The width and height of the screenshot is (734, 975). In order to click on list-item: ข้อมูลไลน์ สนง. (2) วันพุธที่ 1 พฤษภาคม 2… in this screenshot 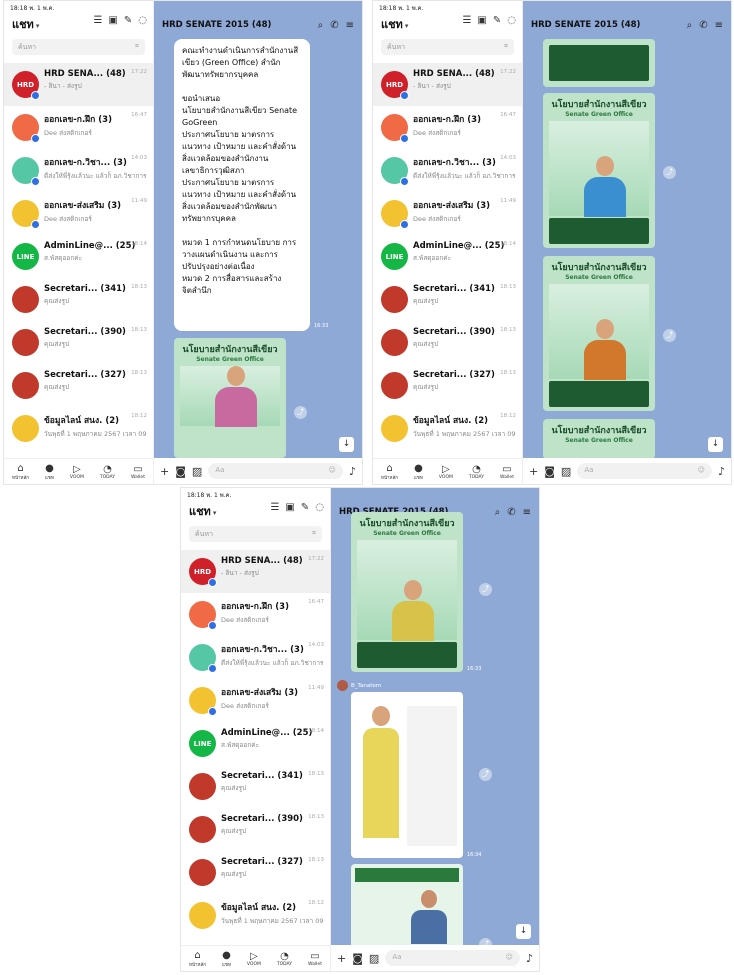, I will do `click(78, 428)`.